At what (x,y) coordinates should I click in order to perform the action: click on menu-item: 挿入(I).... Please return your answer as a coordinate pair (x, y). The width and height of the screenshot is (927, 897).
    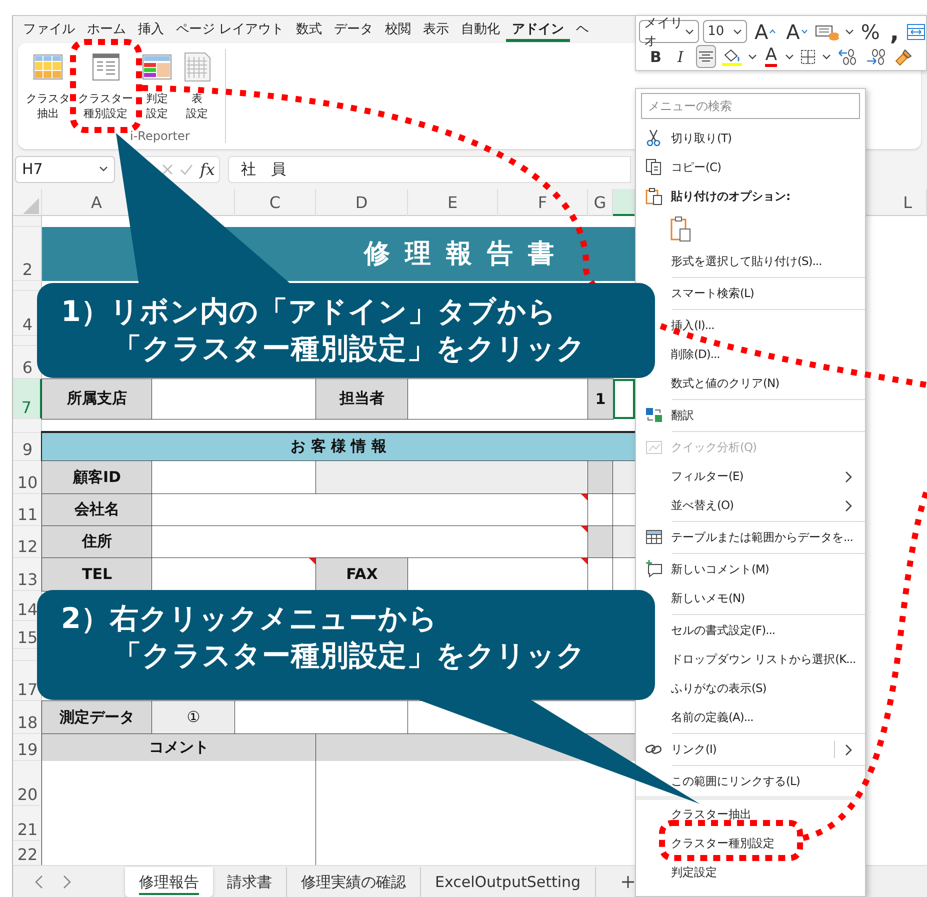
    Looking at the image, I should click on (692, 325).